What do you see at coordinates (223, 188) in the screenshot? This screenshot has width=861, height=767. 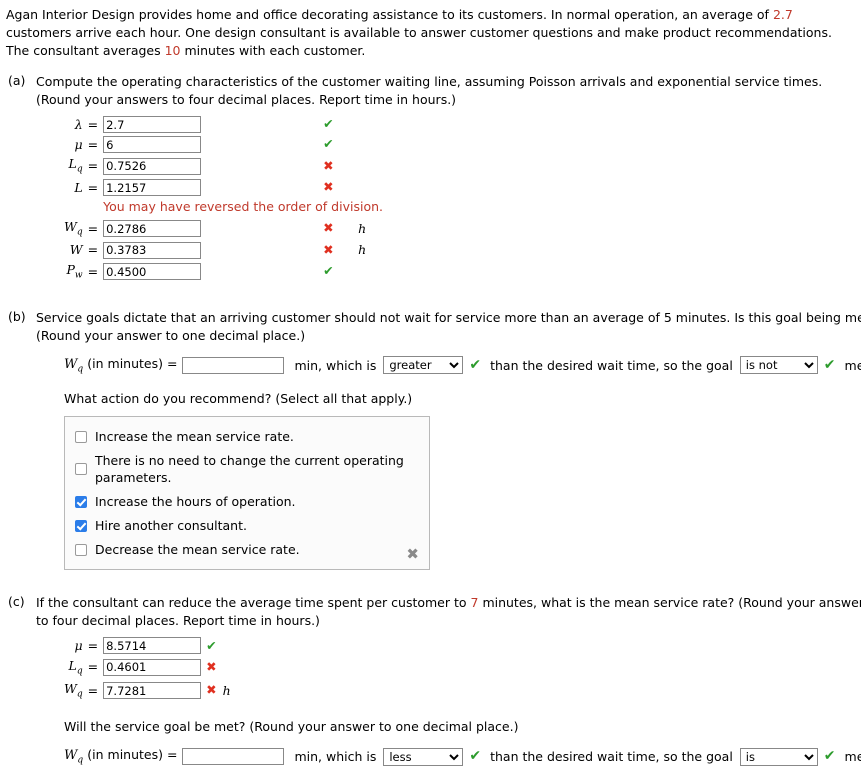 I see `table-row: L = ✖` at bounding box center [223, 188].